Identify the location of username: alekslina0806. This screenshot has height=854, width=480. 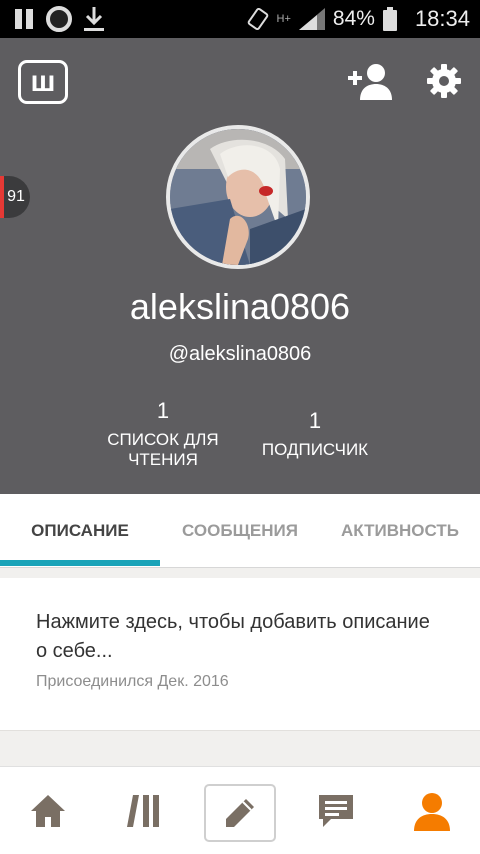
(240, 306).